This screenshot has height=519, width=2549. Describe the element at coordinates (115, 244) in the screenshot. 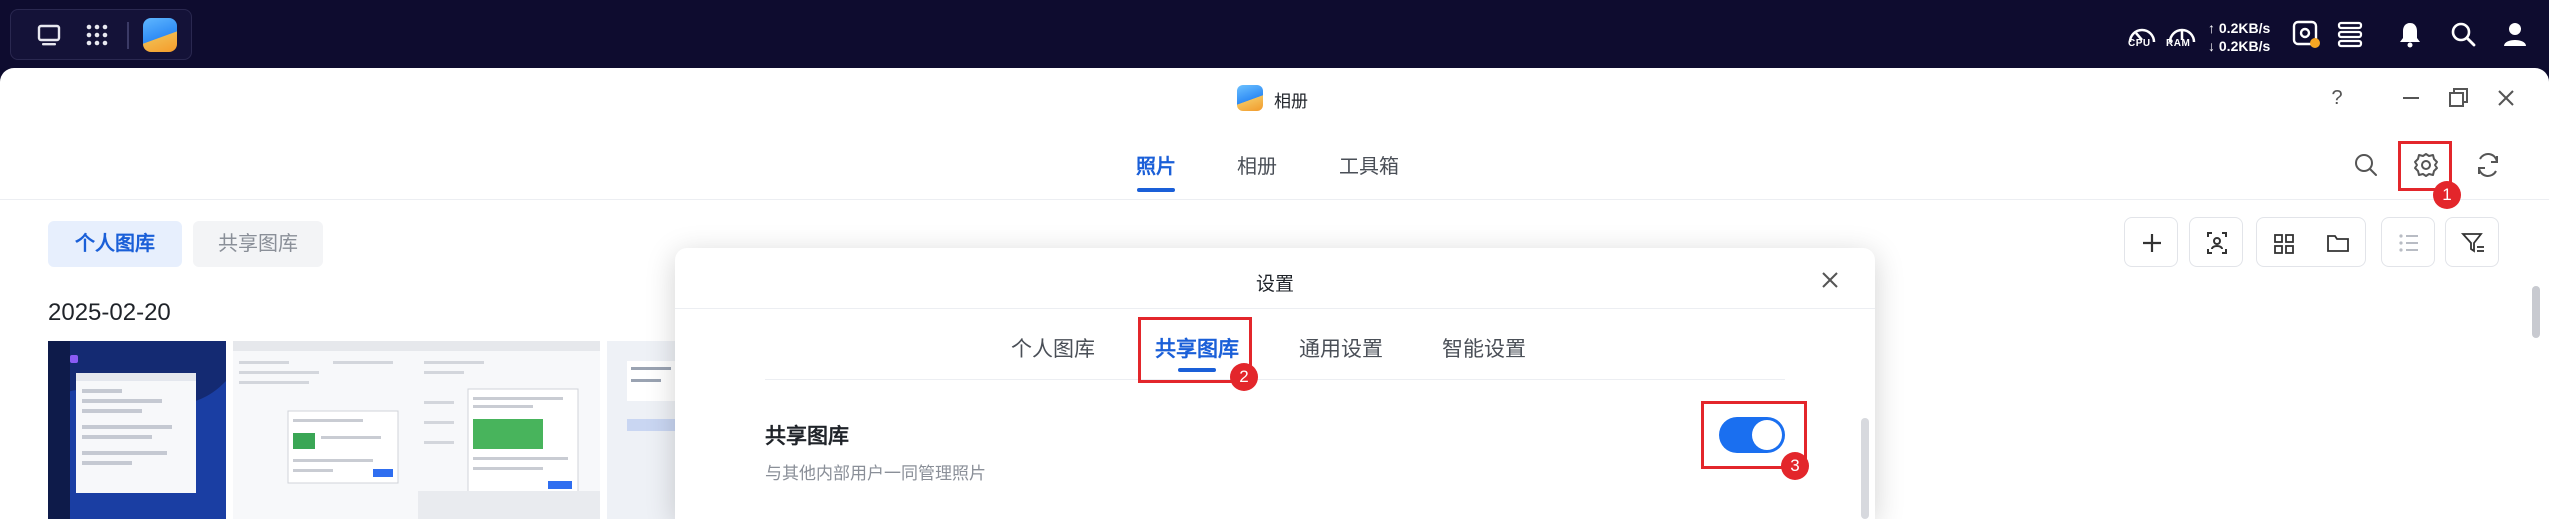

I see `personal-library-button: 个人图库` at that location.